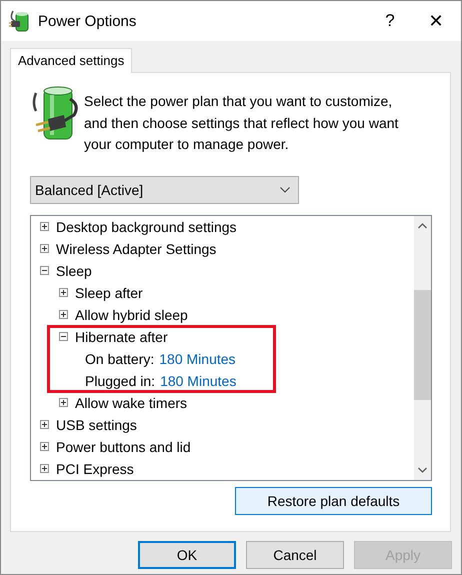  Describe the element at coordinates (131, 402) in the screenshot. I see `tree-item: Allow wake timers` at that location.